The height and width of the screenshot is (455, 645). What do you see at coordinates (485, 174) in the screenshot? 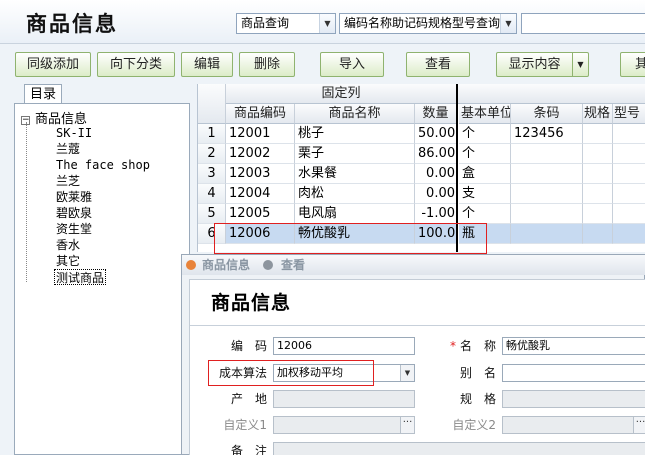
I see `cell-unit: 盒` at bounding box center [485, 174].